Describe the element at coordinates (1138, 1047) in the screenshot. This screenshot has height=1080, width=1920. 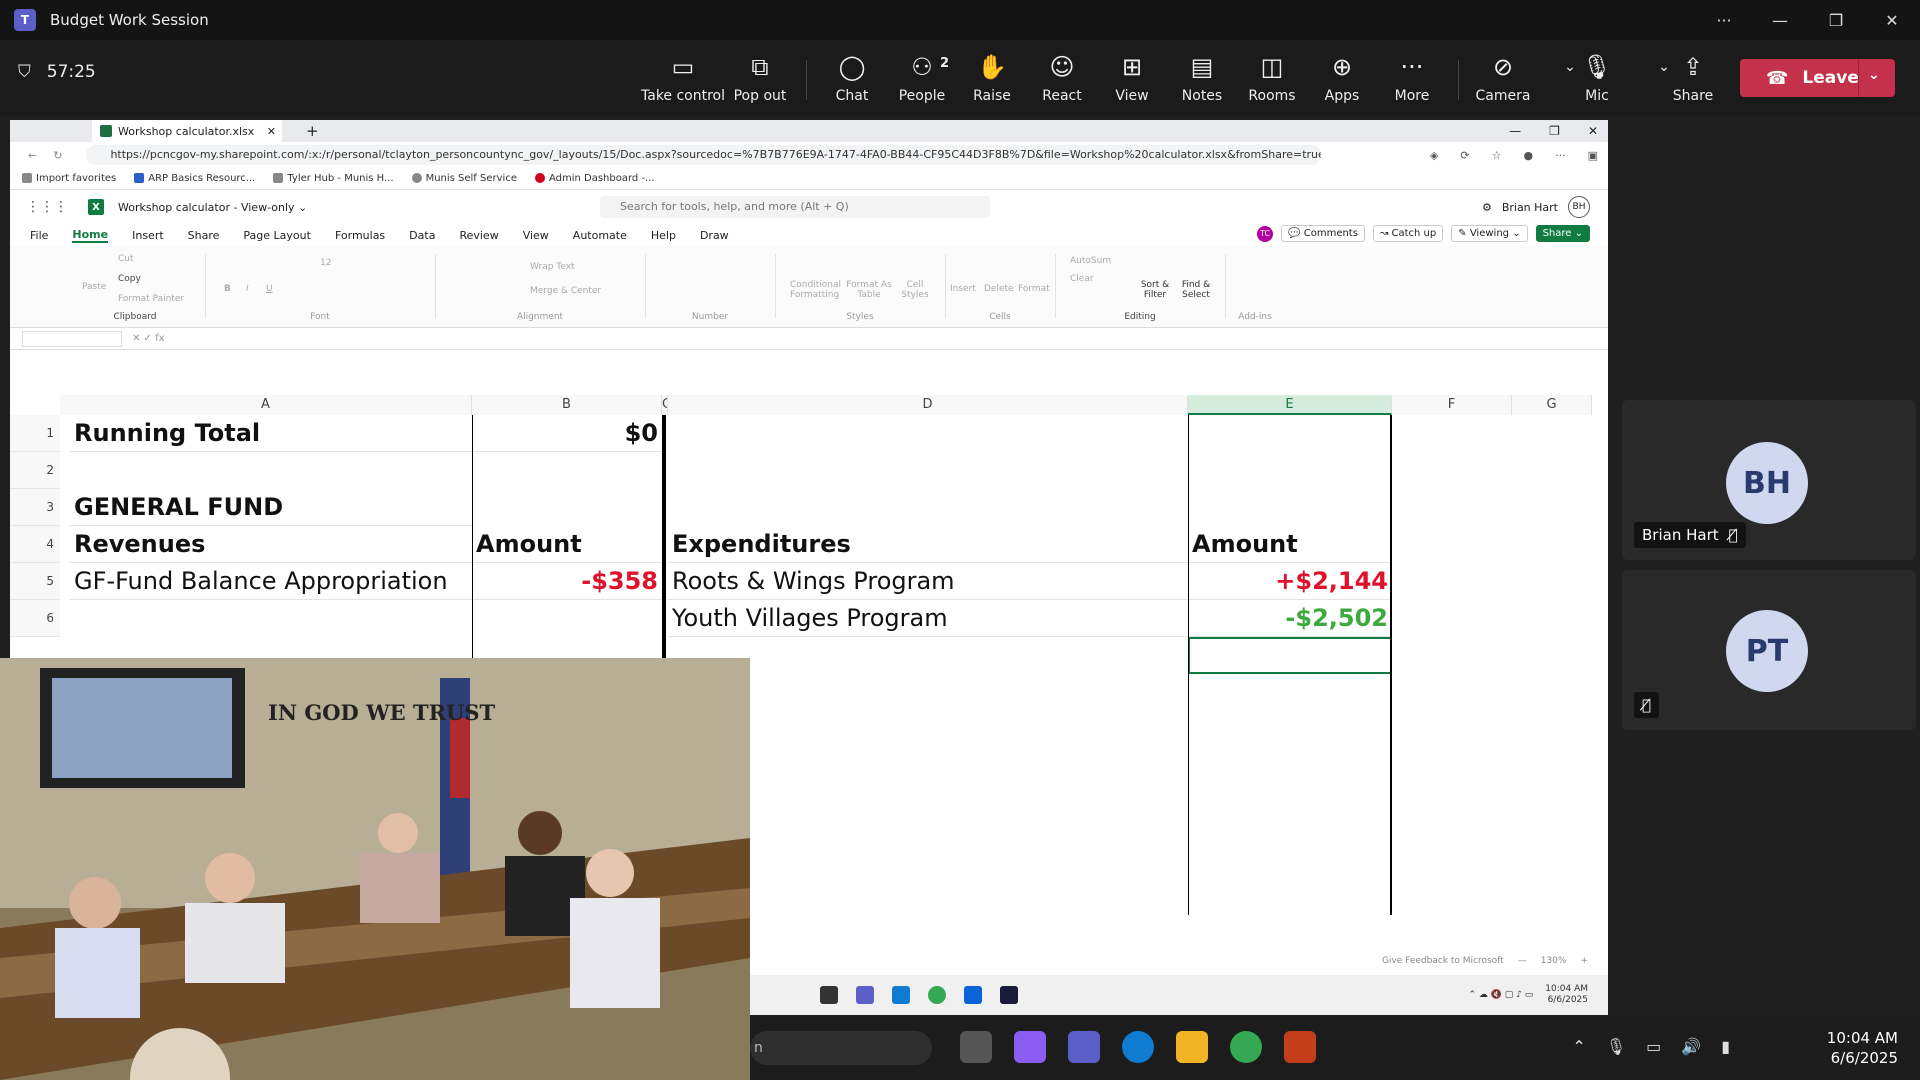
I see `edge-icon` at that location.